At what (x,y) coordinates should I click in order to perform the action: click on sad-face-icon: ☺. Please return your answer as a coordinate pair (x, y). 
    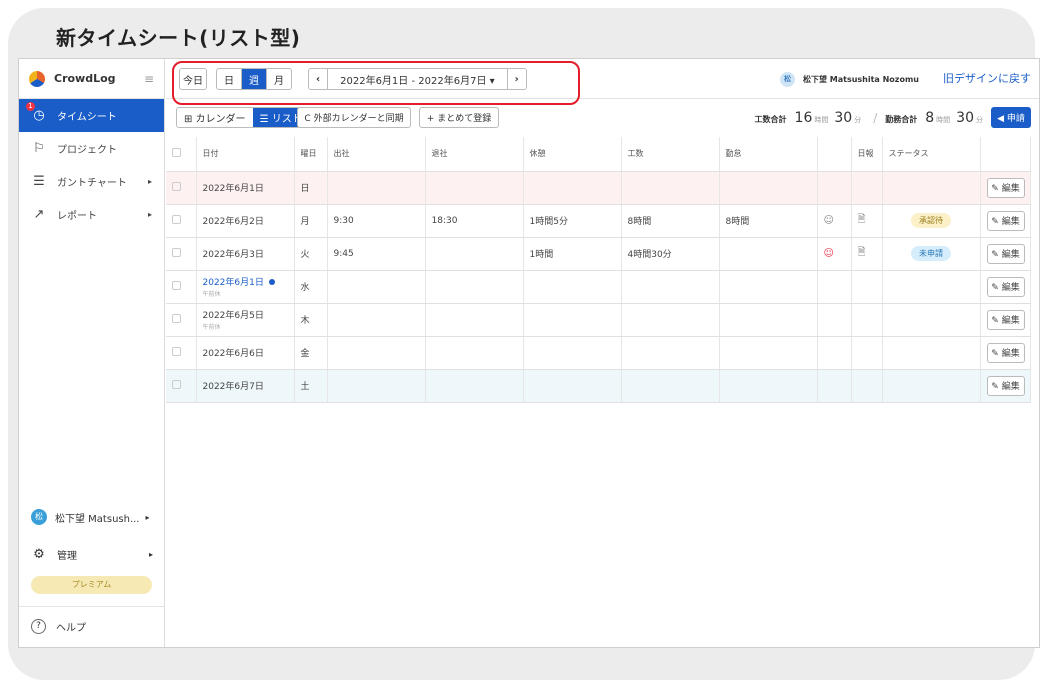
    Looking at the image, I should click on (829, 253).